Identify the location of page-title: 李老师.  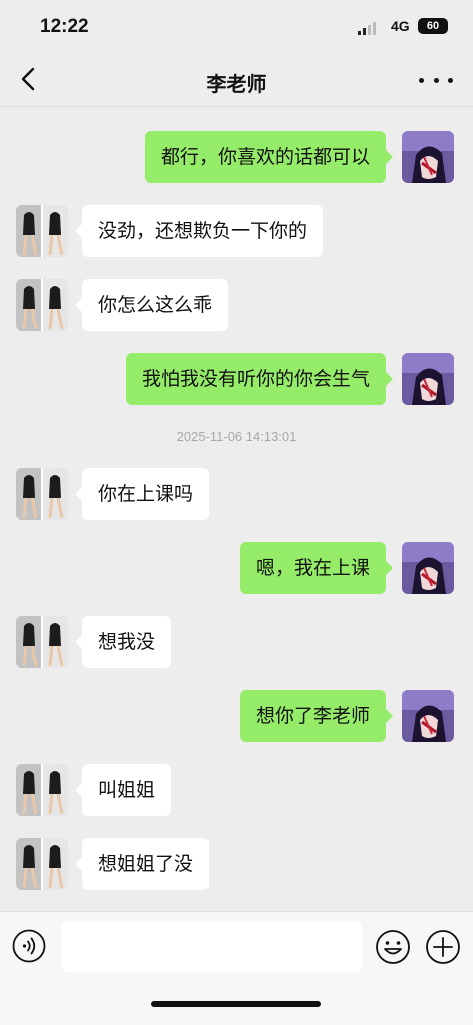
(236, 84).